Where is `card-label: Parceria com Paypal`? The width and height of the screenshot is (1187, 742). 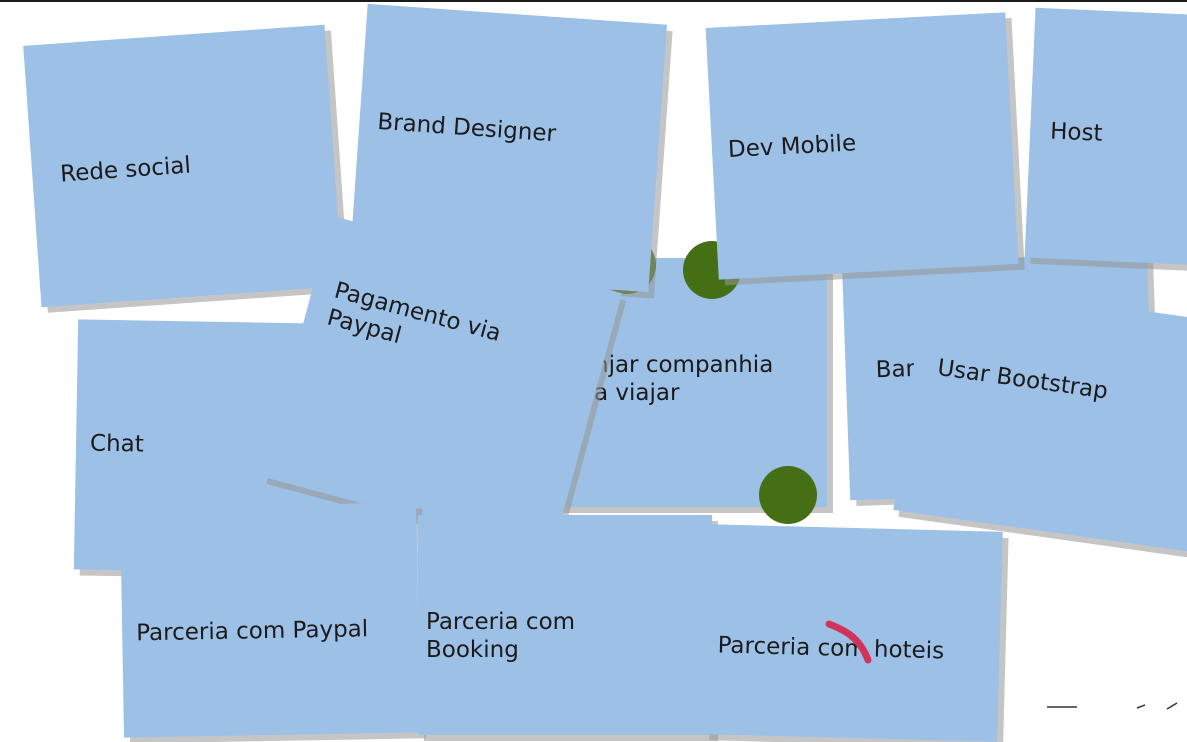 card-label: Parceria com Paypal is located at coordinates (252, 631).